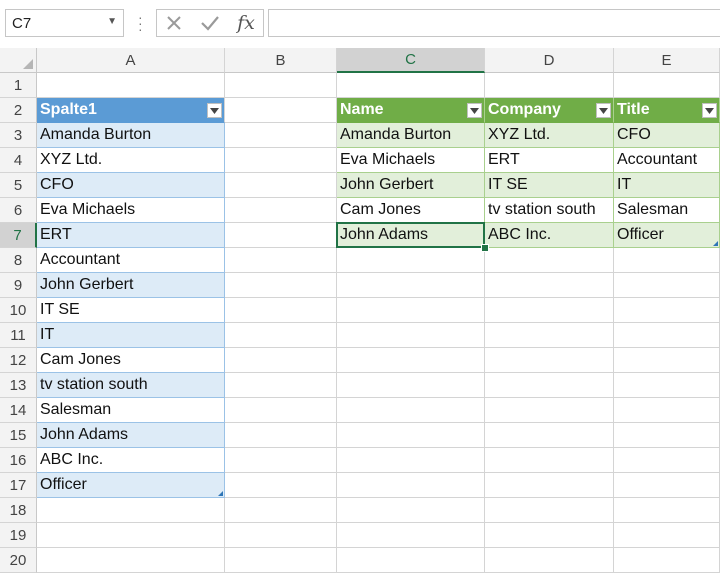  Describe the element at coordinates (549, 60) in the screenshot. I see `column-header-d: D` at that location.